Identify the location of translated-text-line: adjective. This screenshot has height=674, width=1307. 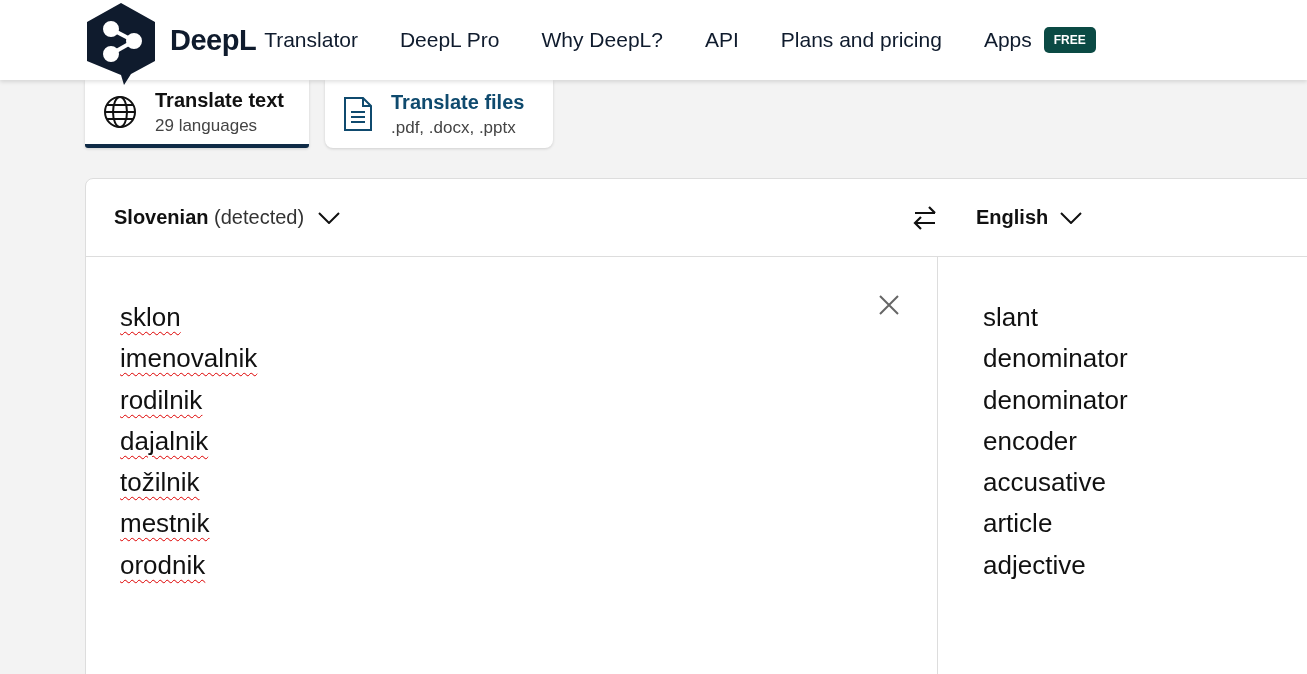
(1034, 565).